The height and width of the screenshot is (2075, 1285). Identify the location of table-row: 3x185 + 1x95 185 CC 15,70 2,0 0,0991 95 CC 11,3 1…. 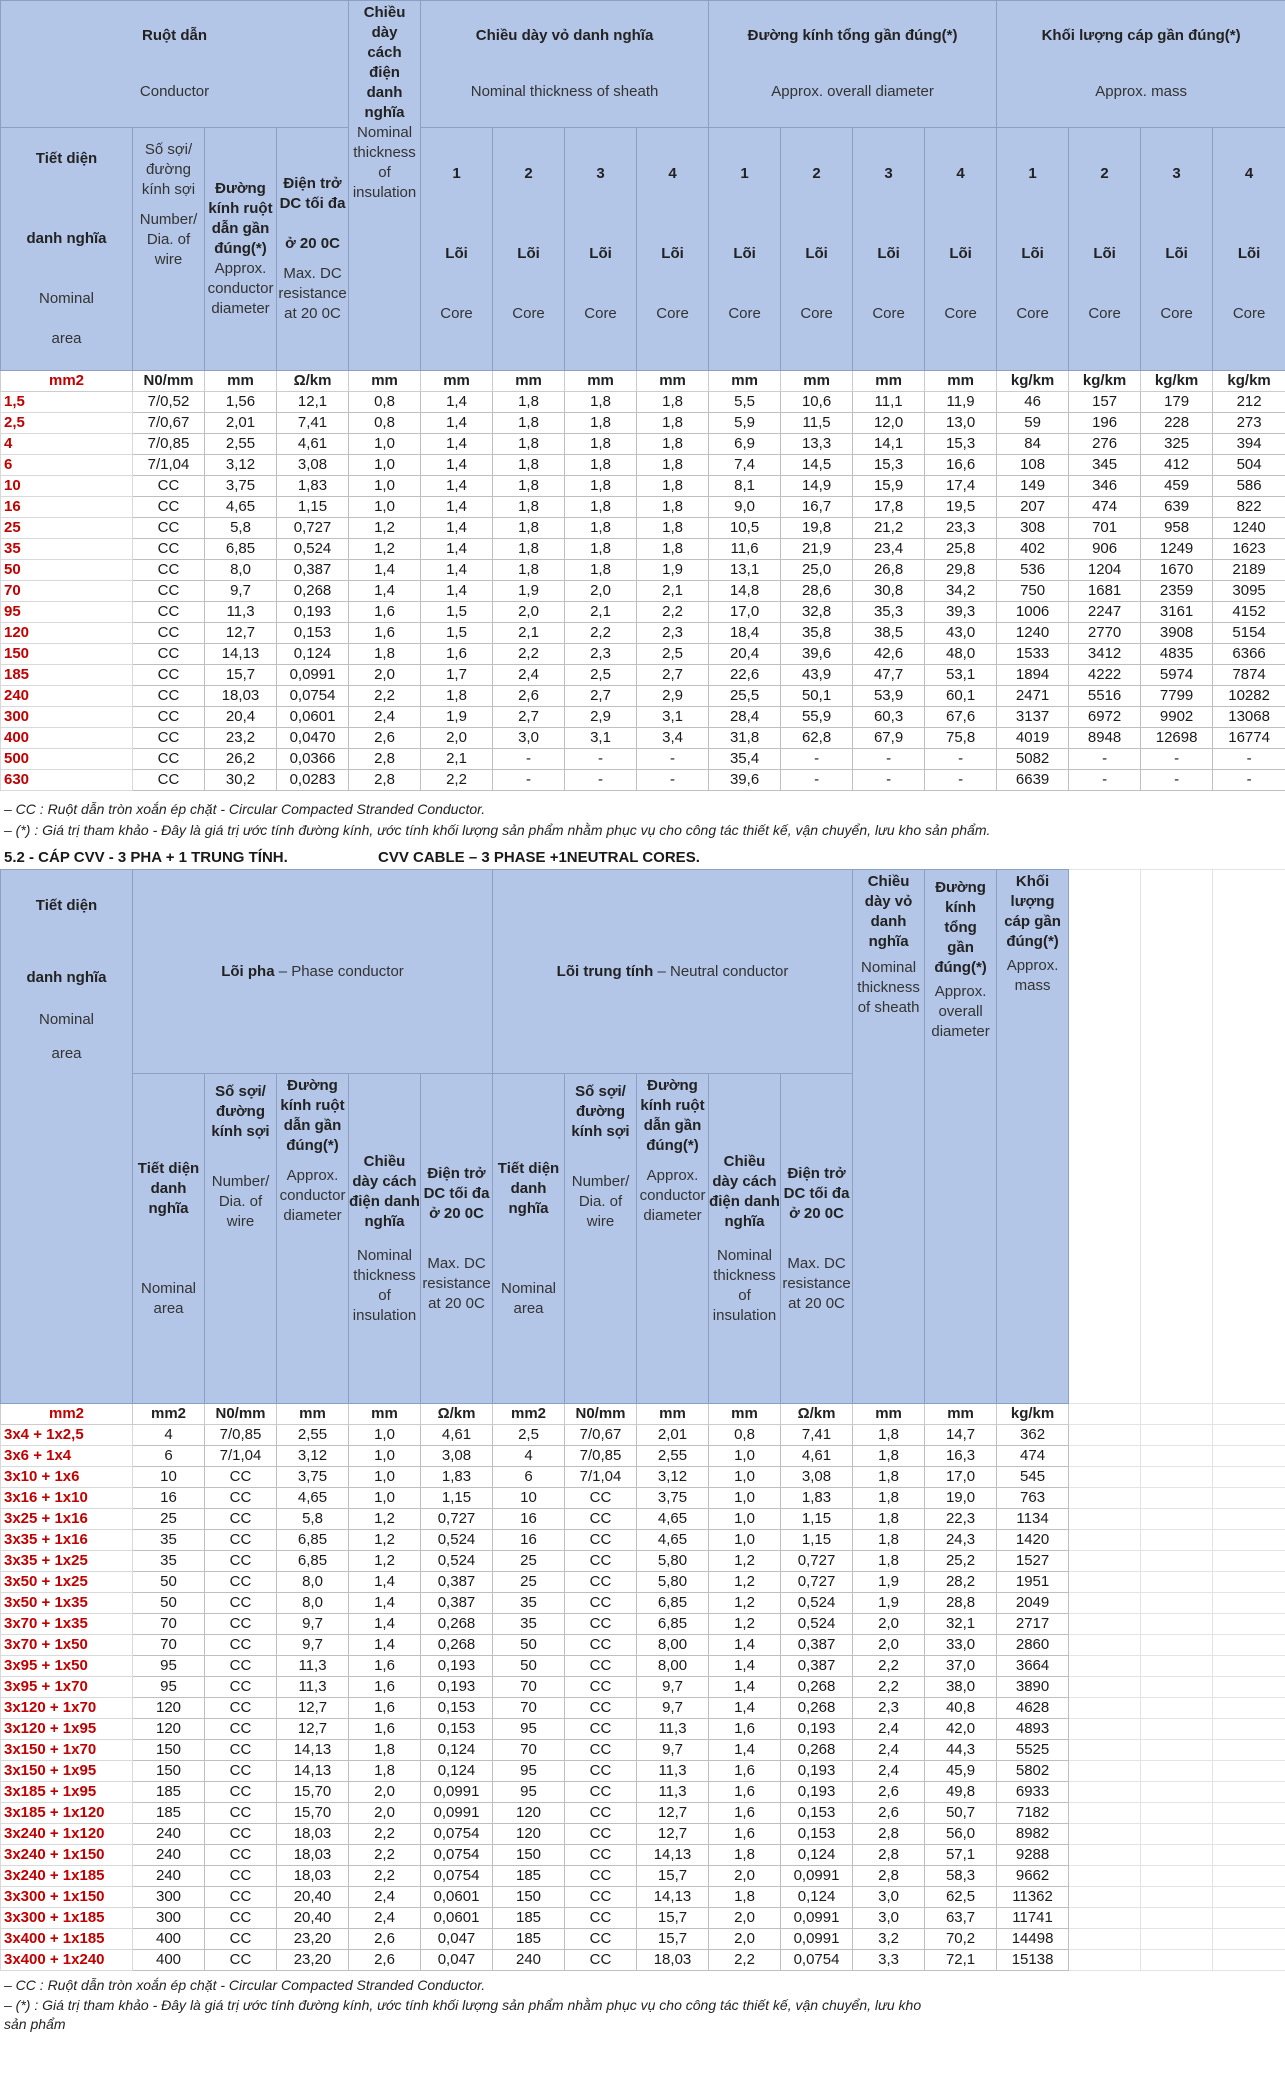
(642, 1792).